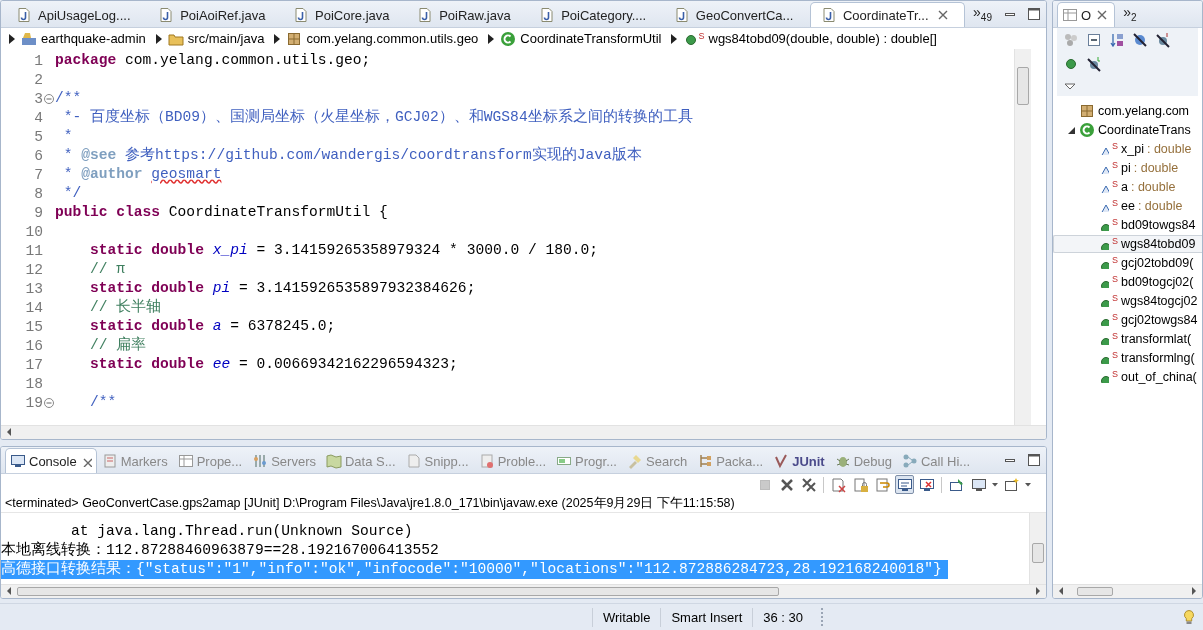 The width and height of the screenshot is (1203, 630). Describe the element at coordinates (626, 617) in the screenshot. I see `status-field: Writable` at that location.